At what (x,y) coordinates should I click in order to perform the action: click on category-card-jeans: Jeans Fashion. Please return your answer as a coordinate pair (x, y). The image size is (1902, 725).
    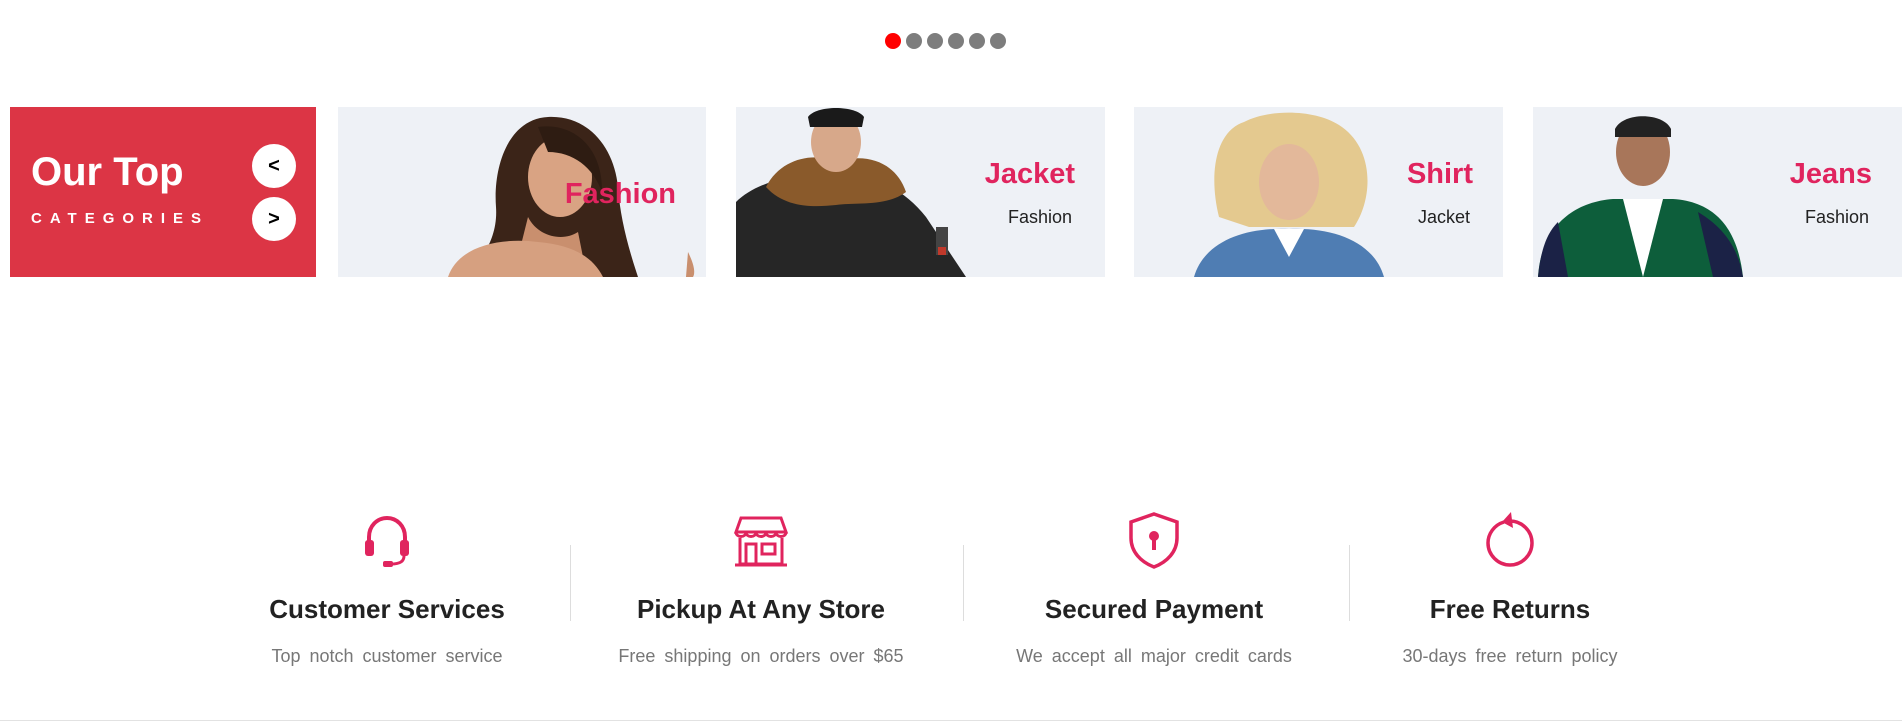
    Looking at the image, I should click on (1717, 192).